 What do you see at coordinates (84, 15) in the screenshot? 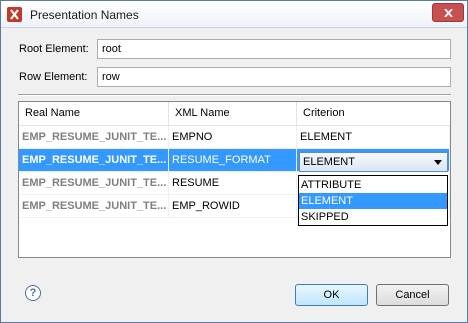
I see `window-title: Presentation Names` at bounding box center [84, 15].